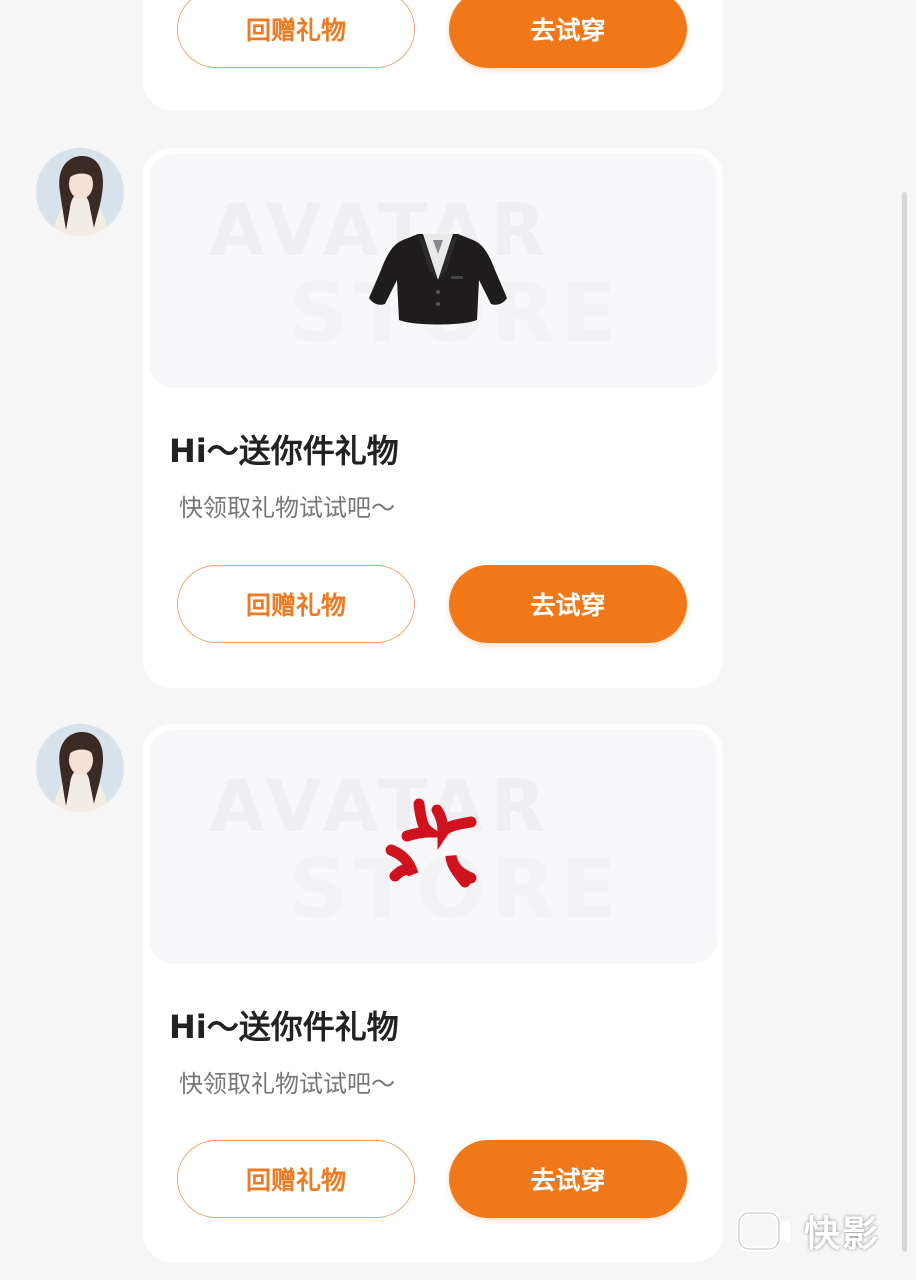 This screenshot has width=916, height=1280. What do you see at coordinates (433, 55) in the screenshot?
I see `gift-card: 回赠礼物 去试穿` at bounding box center [433, 55].